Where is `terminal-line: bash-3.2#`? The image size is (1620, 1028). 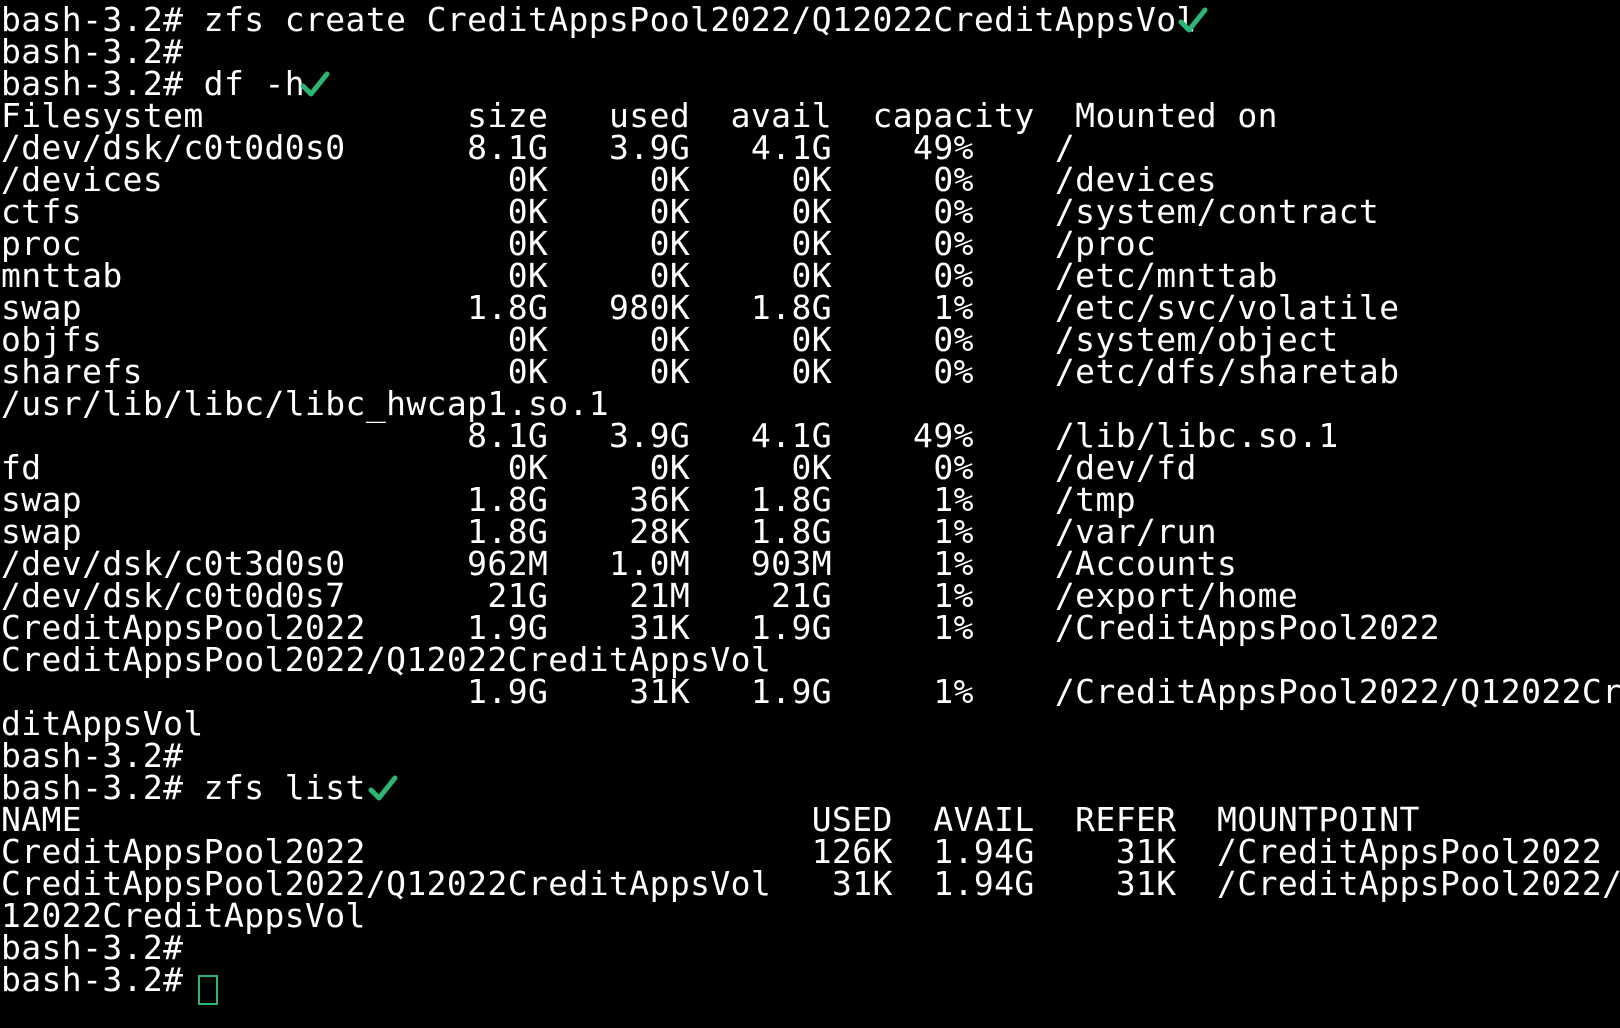 terminal-line: bash-3.2# is located at coordinates (102, 979).